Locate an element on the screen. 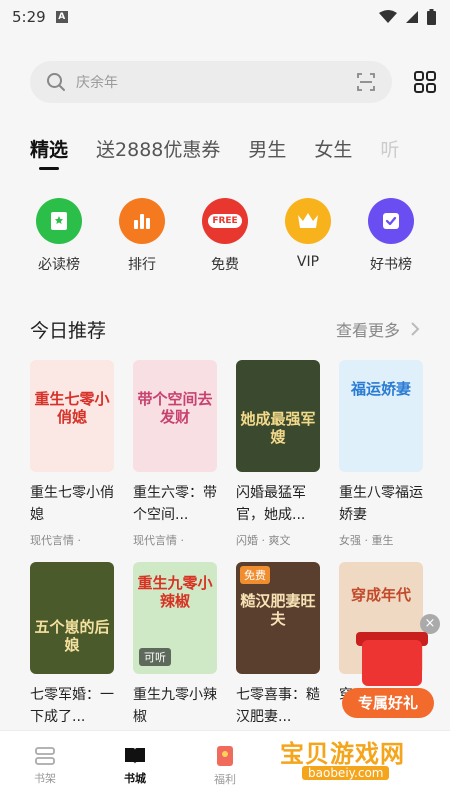  notification-a-icon: A is located at coordinates (61, 17).